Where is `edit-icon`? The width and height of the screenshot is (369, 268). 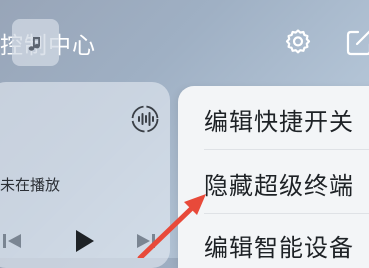 edit-icon is located at coordinates (357, 42).